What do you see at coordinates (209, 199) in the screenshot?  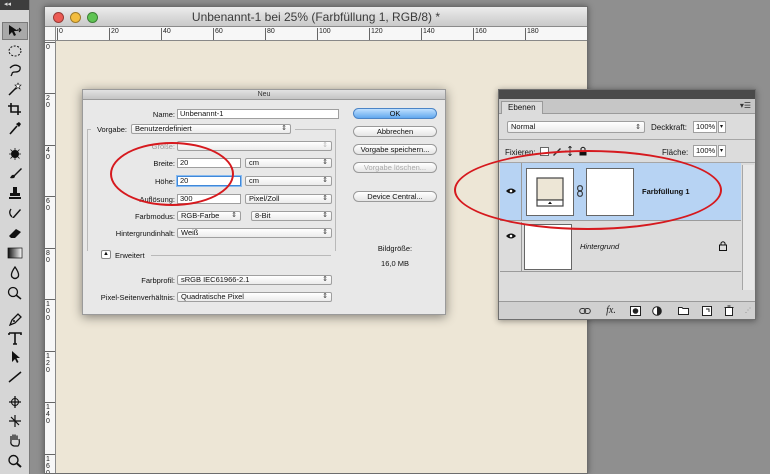 I see `resolution-field: 300` at bounding box center [209, 199].